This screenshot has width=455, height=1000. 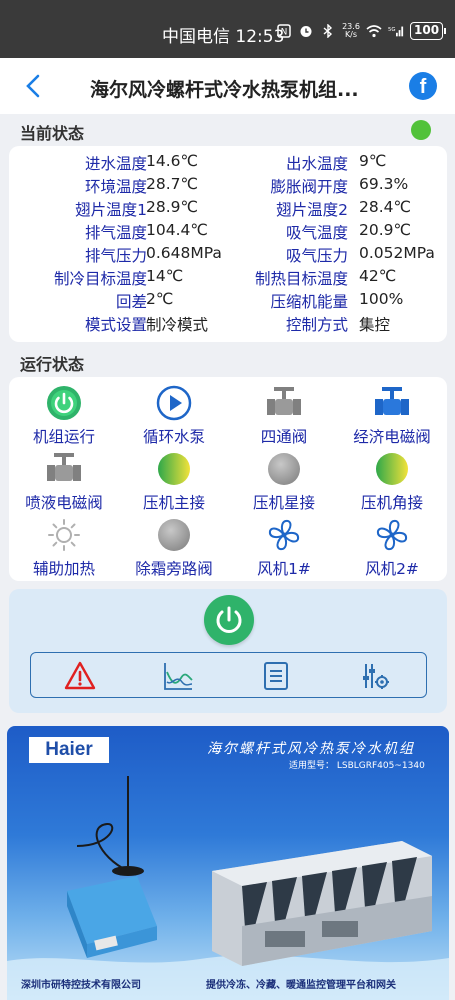 I want to click on bluetooth-icon, so click(x=328, y=31).